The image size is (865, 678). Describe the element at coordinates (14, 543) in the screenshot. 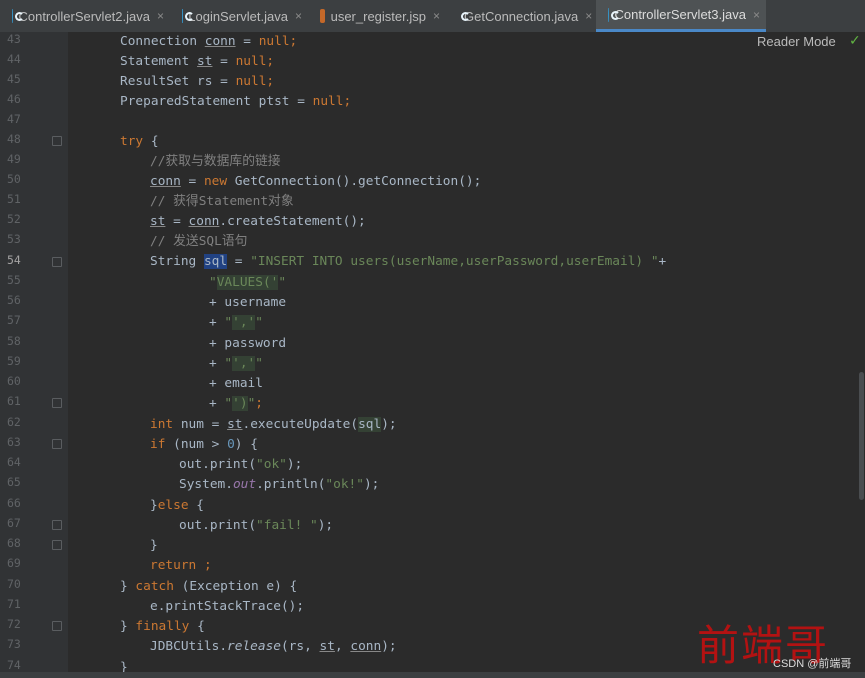

I see `line-number: 68` at that location.